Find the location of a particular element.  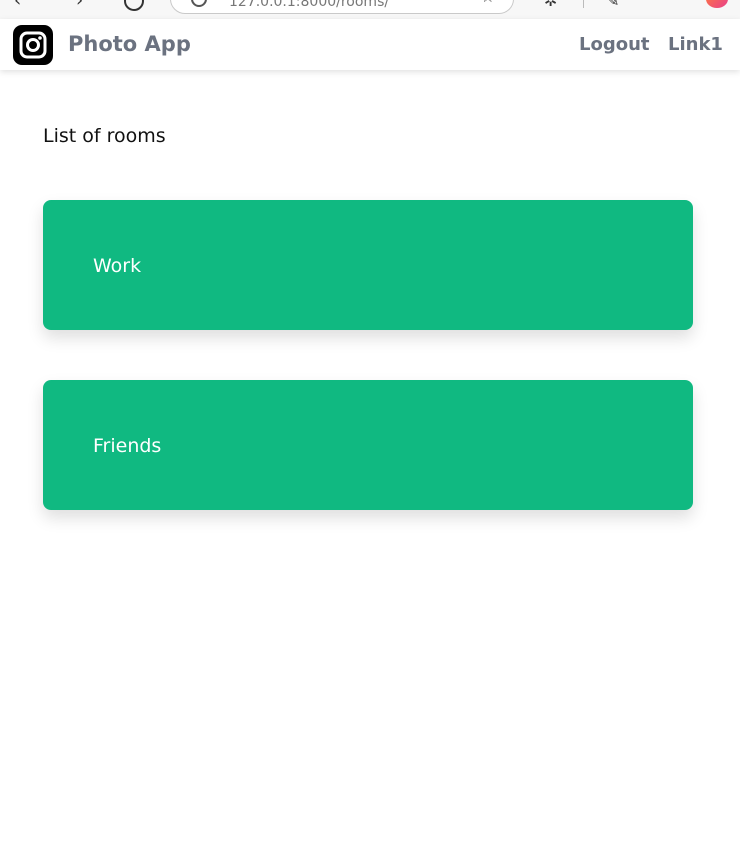

instagram-camera-icon is located at coordinates (33, 45).